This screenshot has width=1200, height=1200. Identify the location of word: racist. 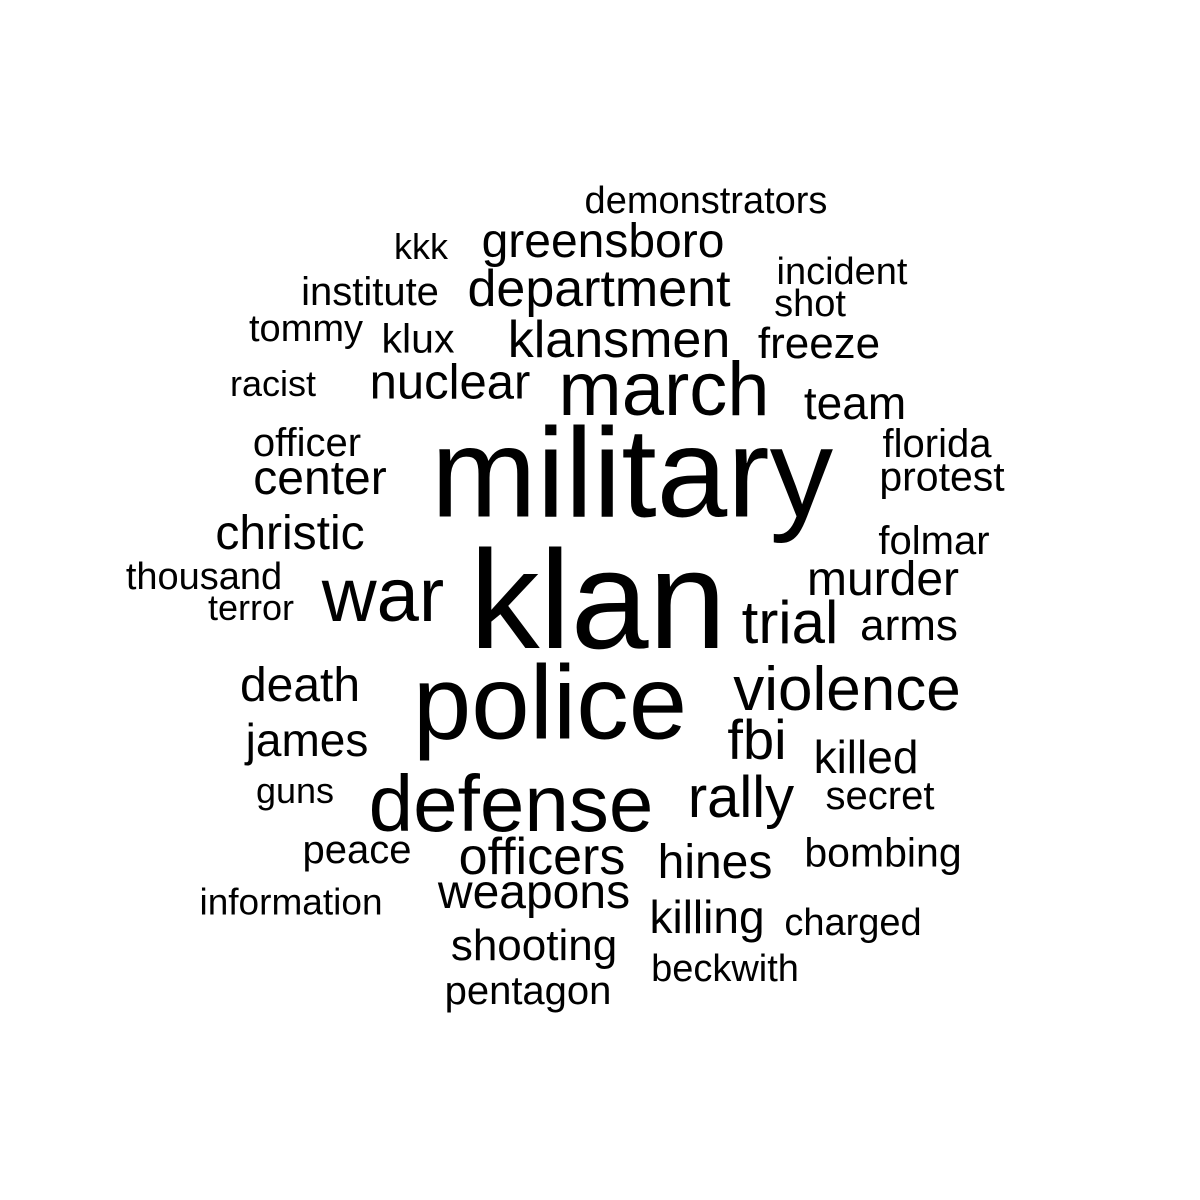
(273, 383).